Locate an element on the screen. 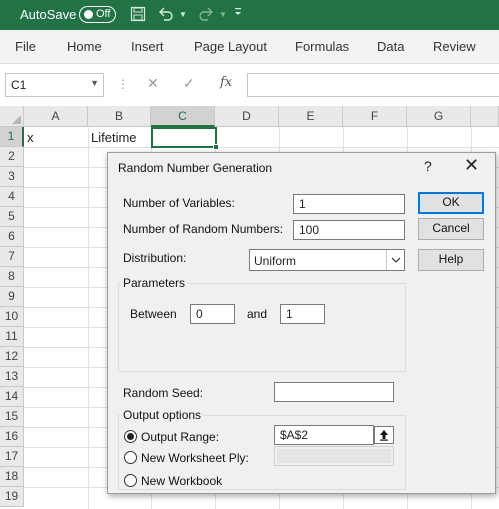  parameters-title: Parameters is located at coordinates (154, 283).